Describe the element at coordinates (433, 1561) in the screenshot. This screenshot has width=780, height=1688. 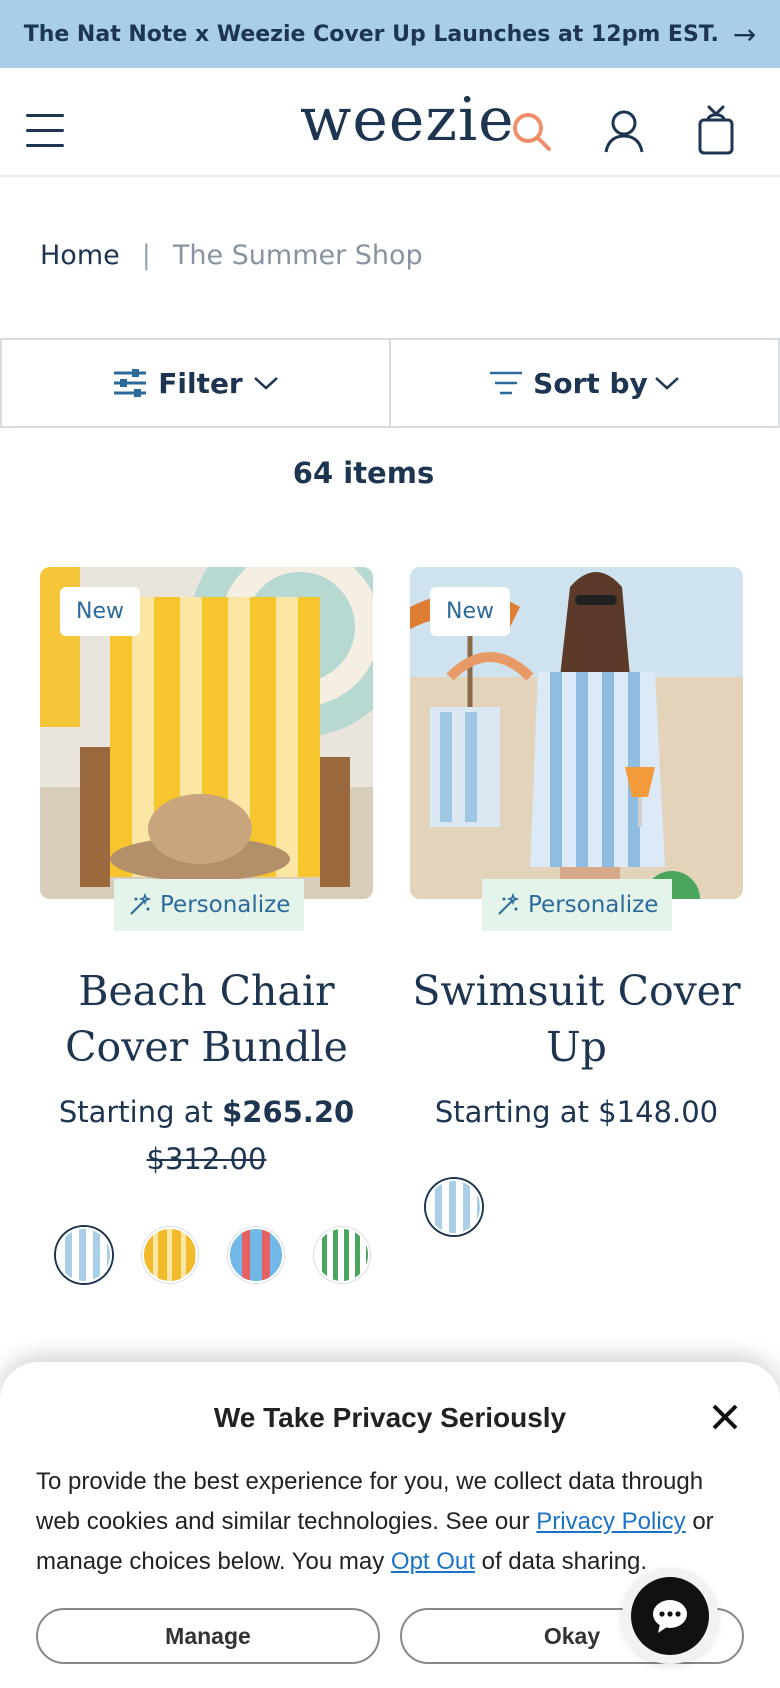
I see `opt-out-link: Opt Out` at that location.